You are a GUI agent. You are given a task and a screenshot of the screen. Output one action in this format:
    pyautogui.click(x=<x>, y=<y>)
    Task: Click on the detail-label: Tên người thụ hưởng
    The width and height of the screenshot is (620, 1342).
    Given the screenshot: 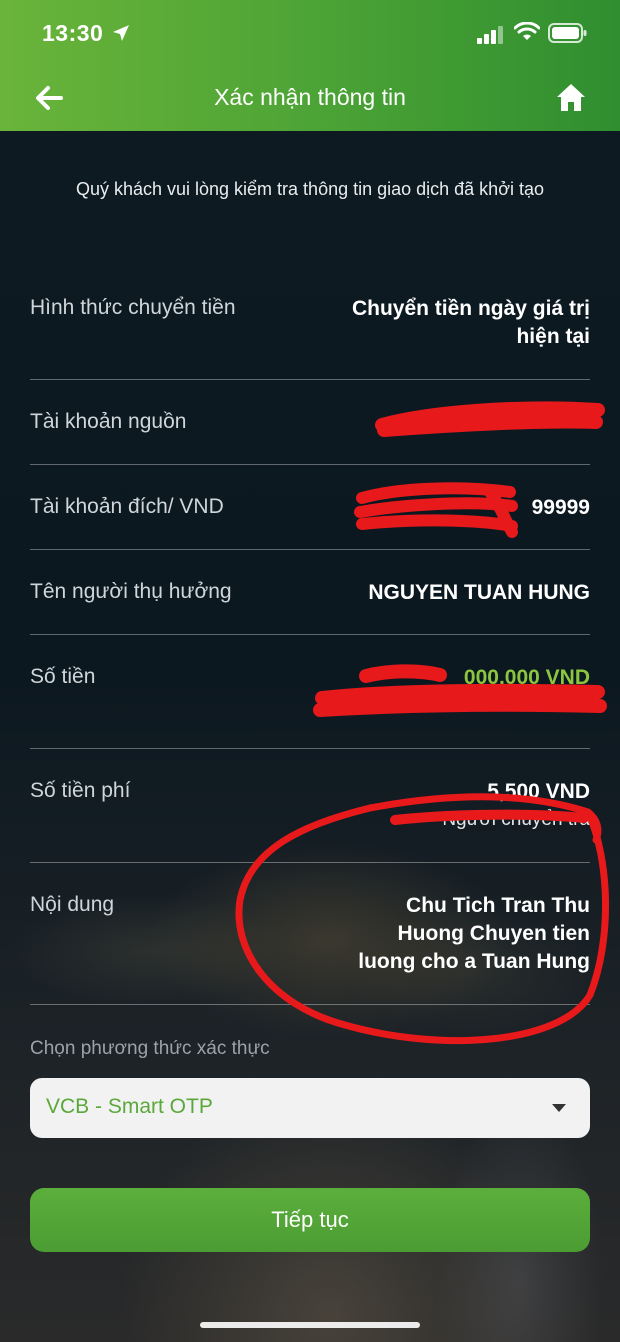 What is the action you would take?
    pyautogui.click(x=131, y=591)
    